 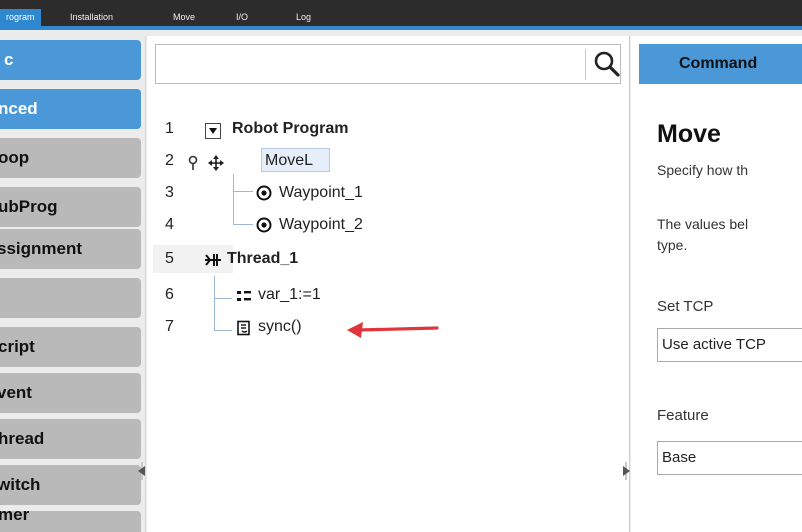 I want to click on search-box, so click(x=388, y=64).